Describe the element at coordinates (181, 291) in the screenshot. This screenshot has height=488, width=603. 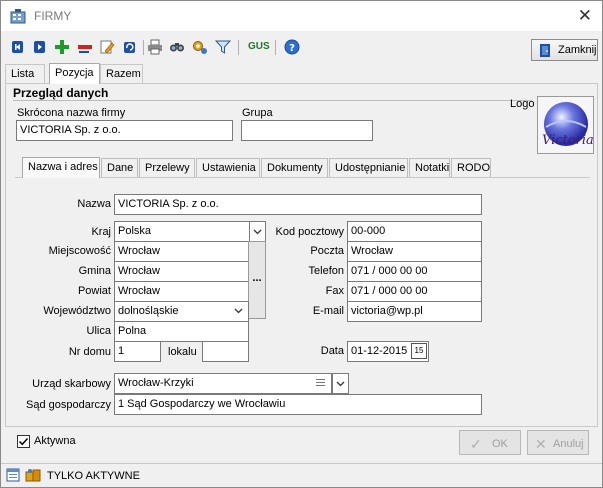
I see `powiat-input: Wrocław` at that location.